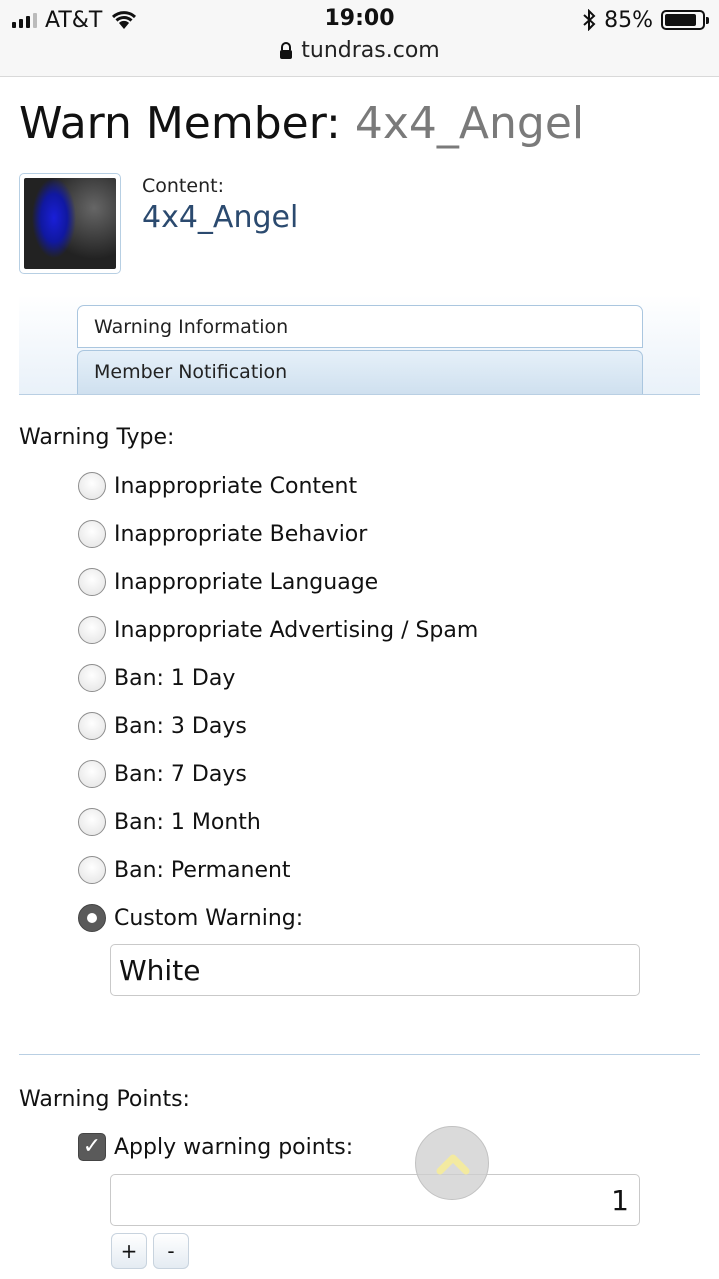  Describe the element at coordinates (202, 870) in the screenshot. I see `warning-option-label: Ban: Permanent` at that location.